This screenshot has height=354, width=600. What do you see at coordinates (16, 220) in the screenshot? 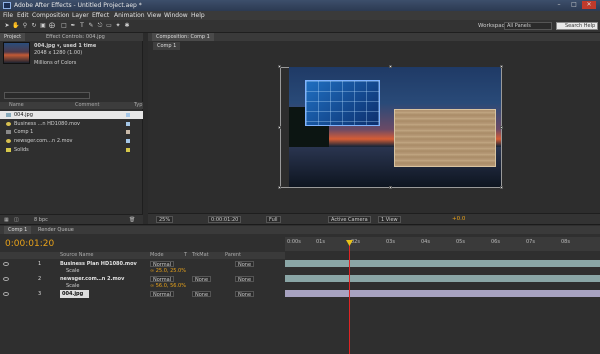
I see `new-folder-icon: ◫` at bounding box center [16, 220].